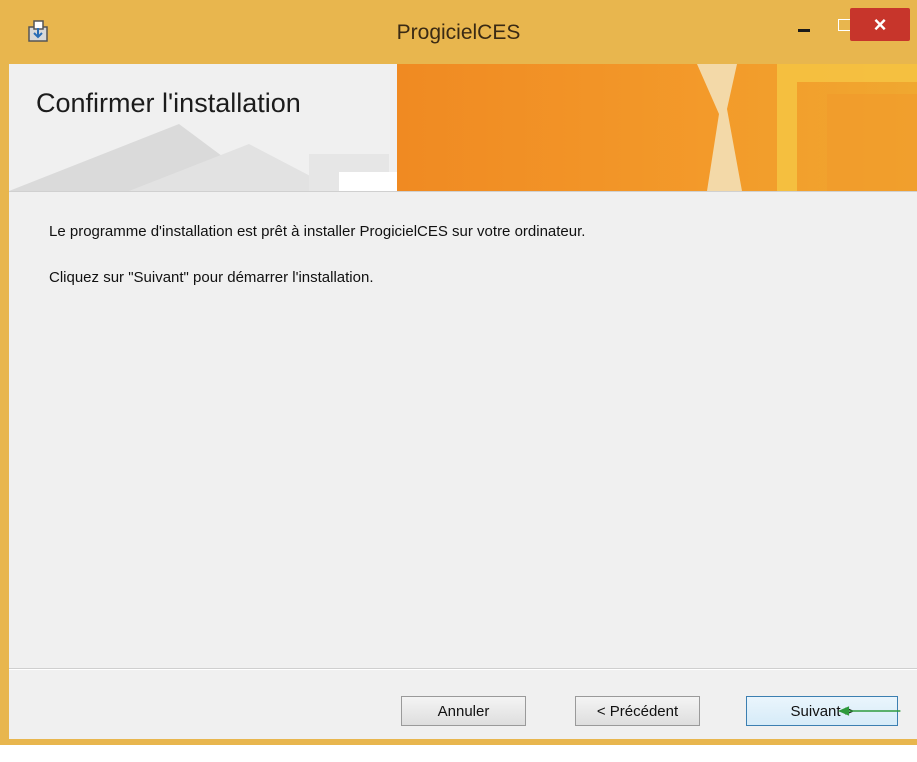 The width and height of the screenshot is (917, 762). Describe the element at coordinates (804, 24) in the screenshot. I see `minimize-button` at that location.